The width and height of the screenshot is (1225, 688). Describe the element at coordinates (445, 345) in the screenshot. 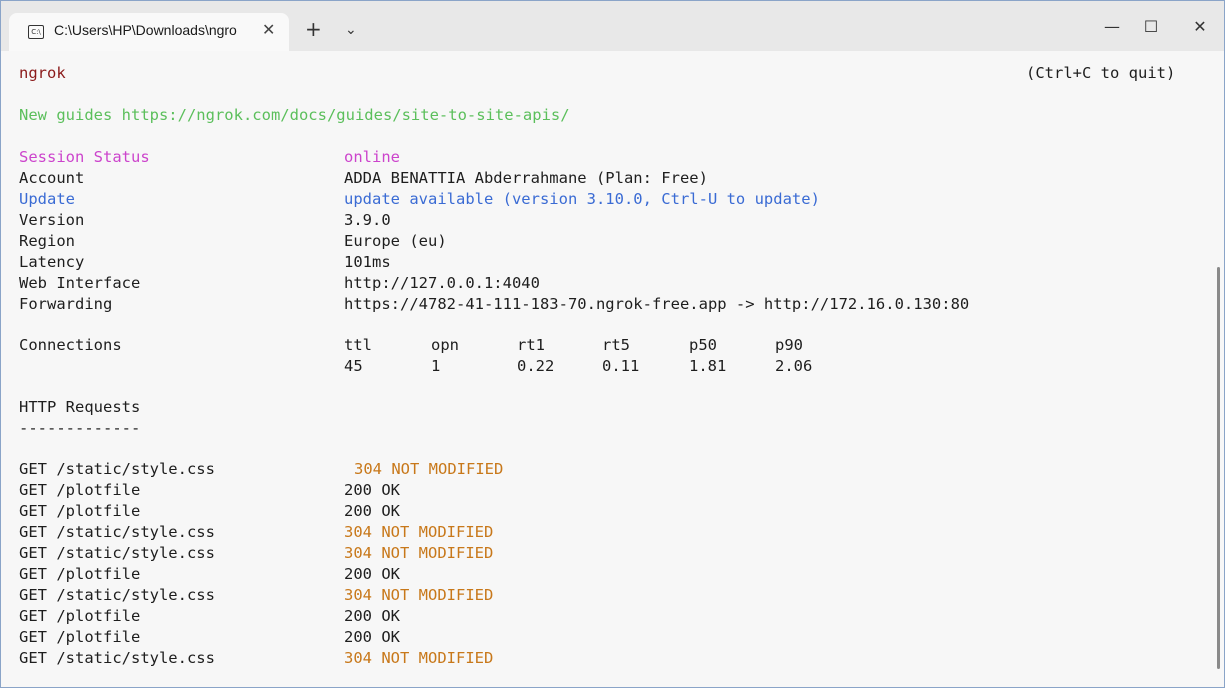

I see `conn-header-opn: opn` at that location.